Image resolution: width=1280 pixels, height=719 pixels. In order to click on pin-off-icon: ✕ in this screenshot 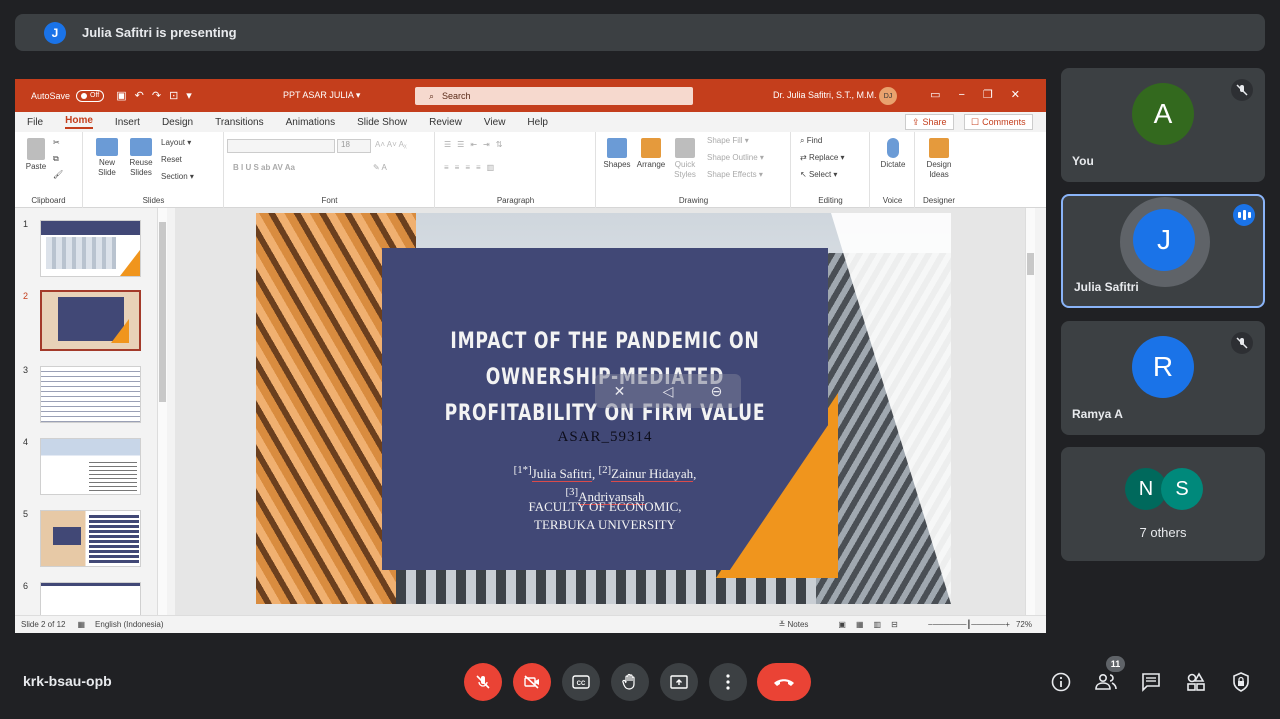, I will do `click(620, 391)`.